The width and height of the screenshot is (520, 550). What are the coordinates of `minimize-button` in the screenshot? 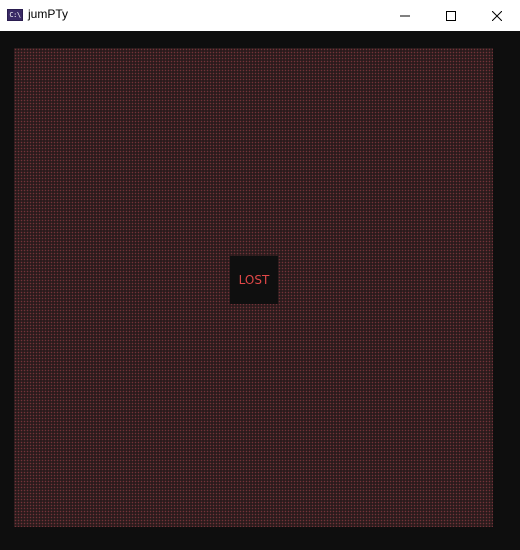 It's located at (405, 15).